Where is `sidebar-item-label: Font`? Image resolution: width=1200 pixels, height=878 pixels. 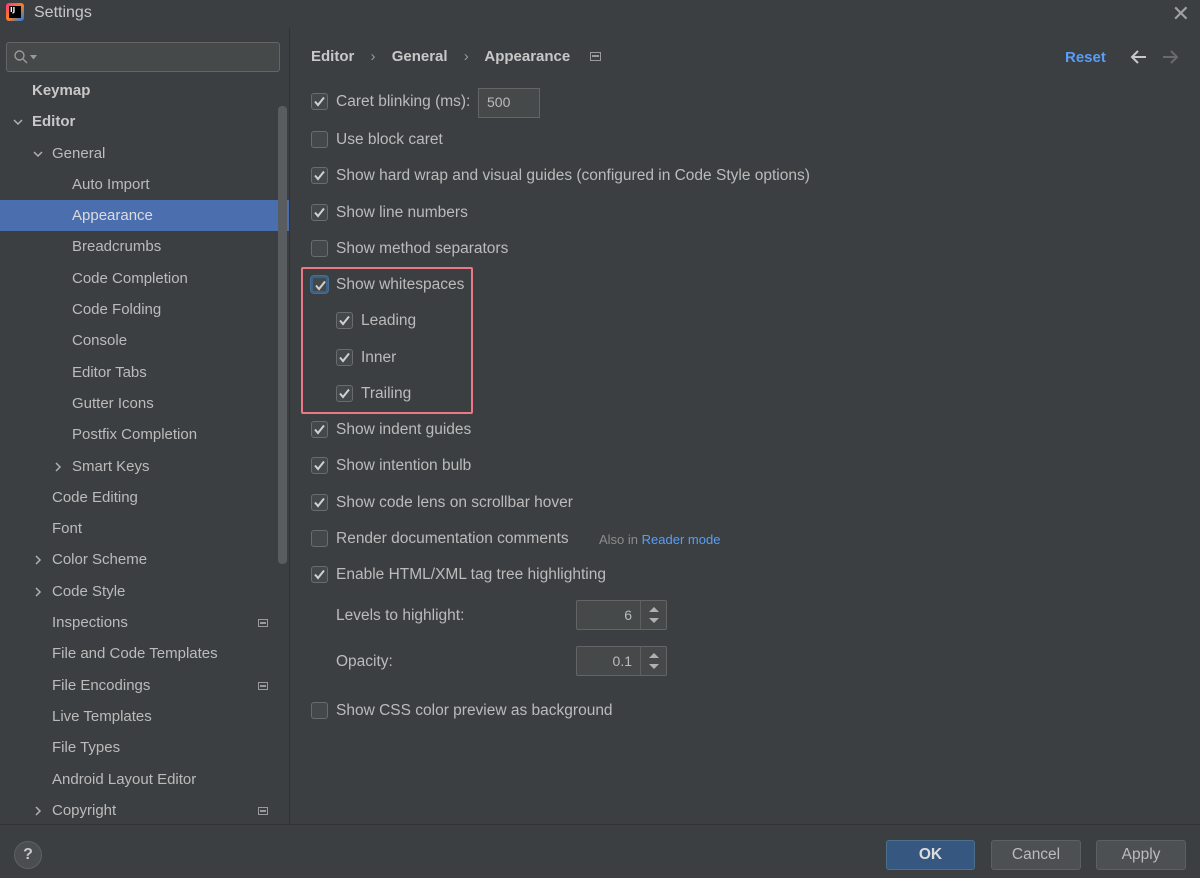 sidebar-item-label: Font is located at coordinates (67, 529).